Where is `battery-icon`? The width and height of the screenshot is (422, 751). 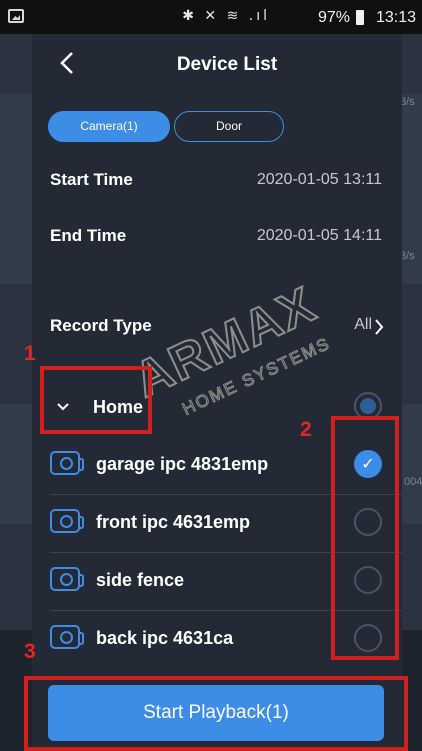
battery-icon is located at coordinates (360, 17).